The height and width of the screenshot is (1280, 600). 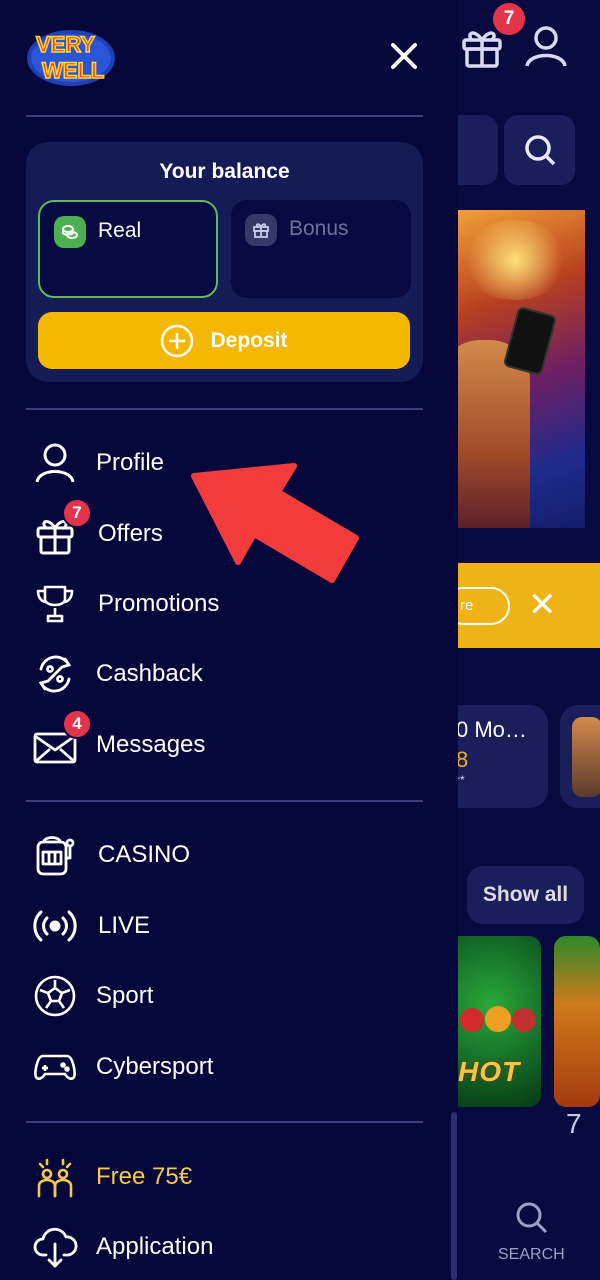 I want to click on gift-icon, so click(x=261, y=230).